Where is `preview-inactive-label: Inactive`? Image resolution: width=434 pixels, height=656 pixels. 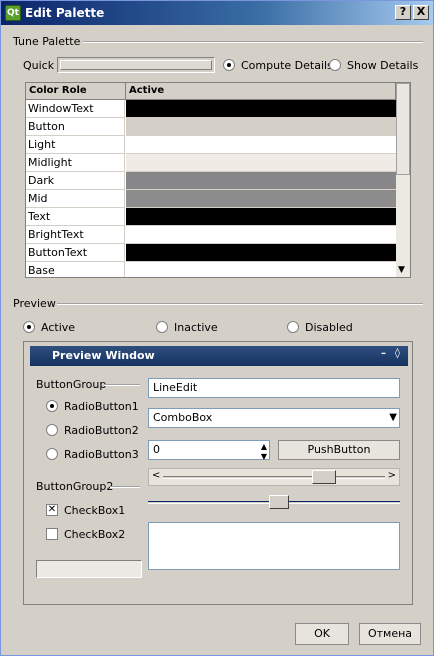
preview-inactive-label: Inactive is located at coordinates (196, 327).